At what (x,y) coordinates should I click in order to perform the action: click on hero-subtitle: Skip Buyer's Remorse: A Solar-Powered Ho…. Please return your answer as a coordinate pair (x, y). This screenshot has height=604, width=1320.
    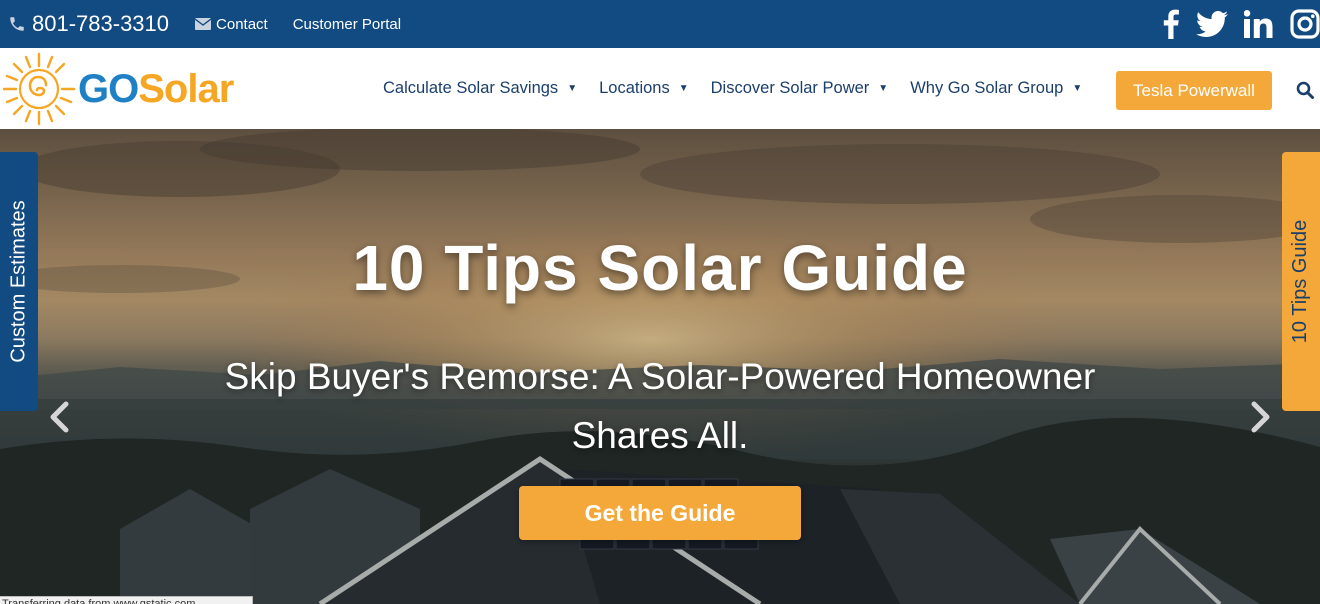
    Looking at the image, I should click on (660, 406).